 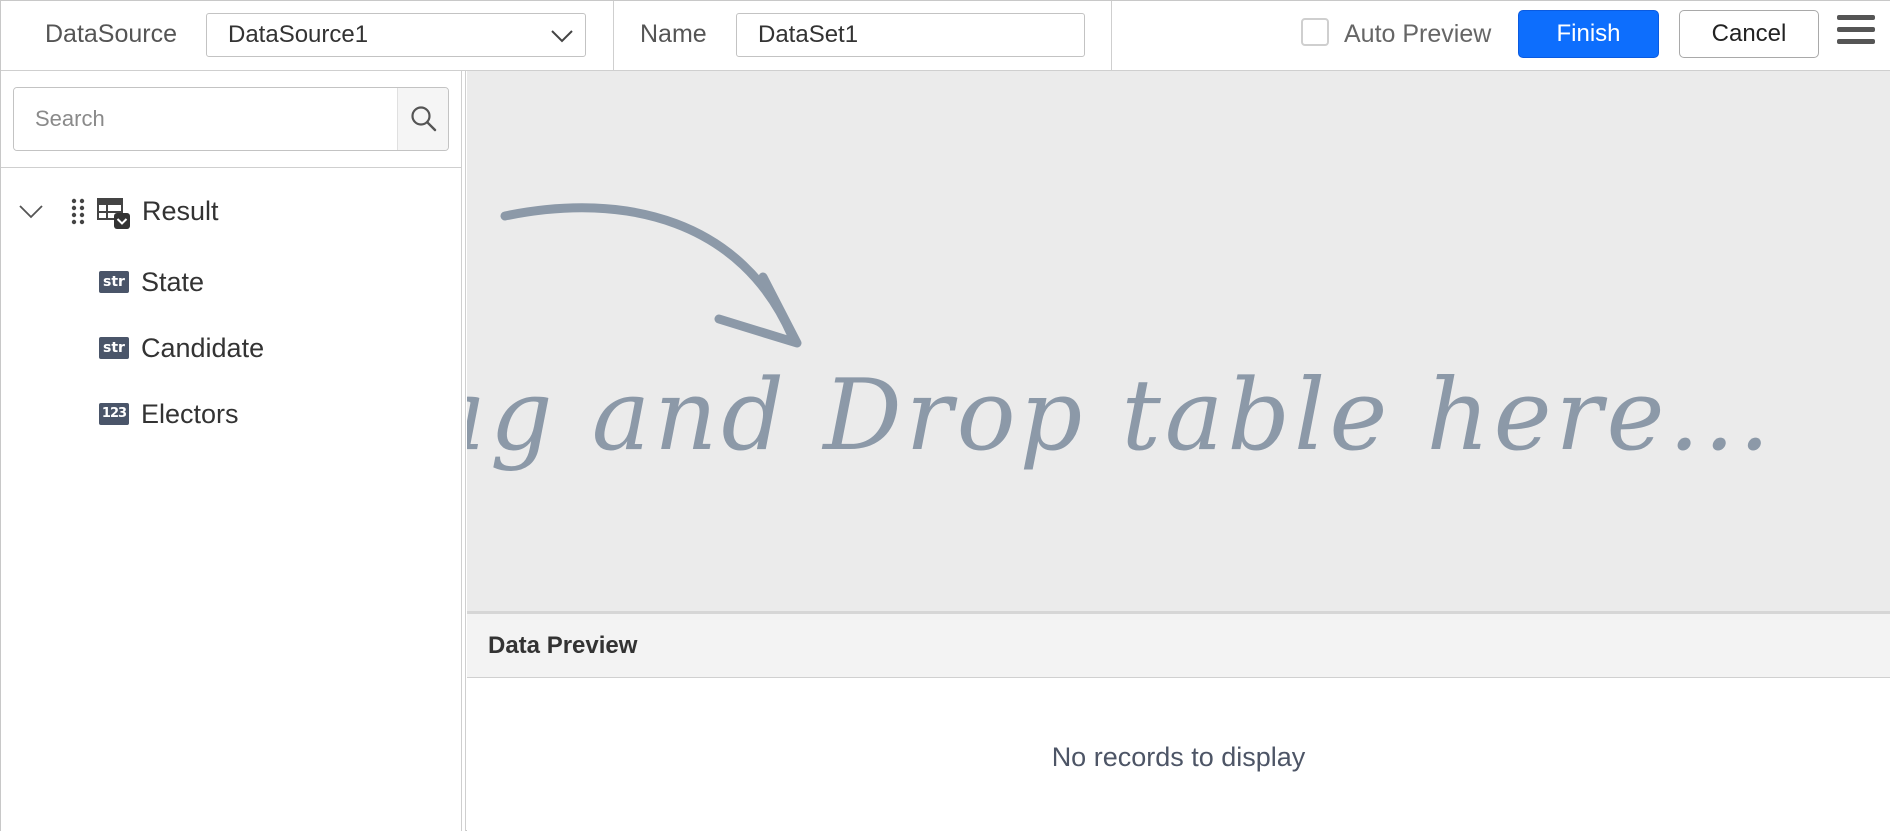 What do you see at coordinates (673, 34) in the screenshot?
I see `name-label: Name` at bounding box center [673, 34].